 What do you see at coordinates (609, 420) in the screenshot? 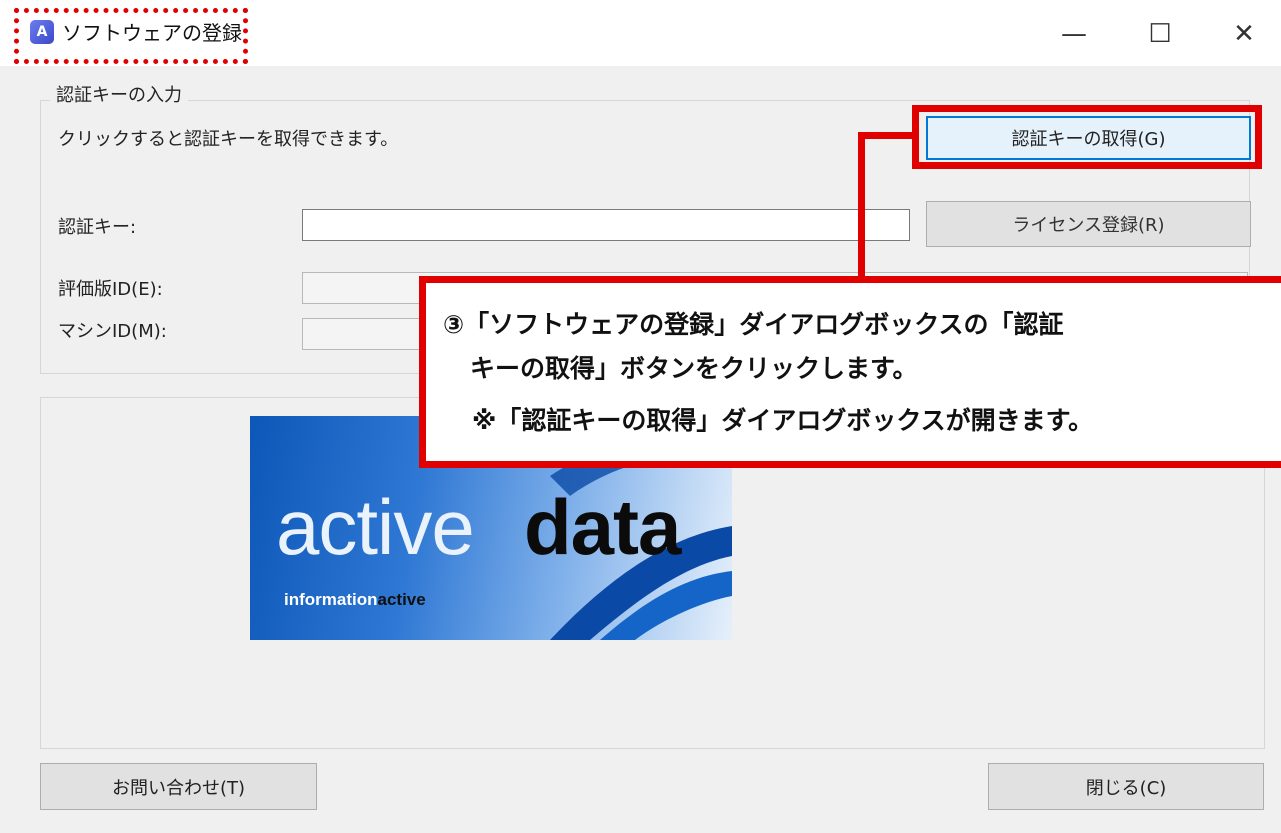
I see `callout-bold-text: 認証キーの取得` at bounding box center [609, 420].